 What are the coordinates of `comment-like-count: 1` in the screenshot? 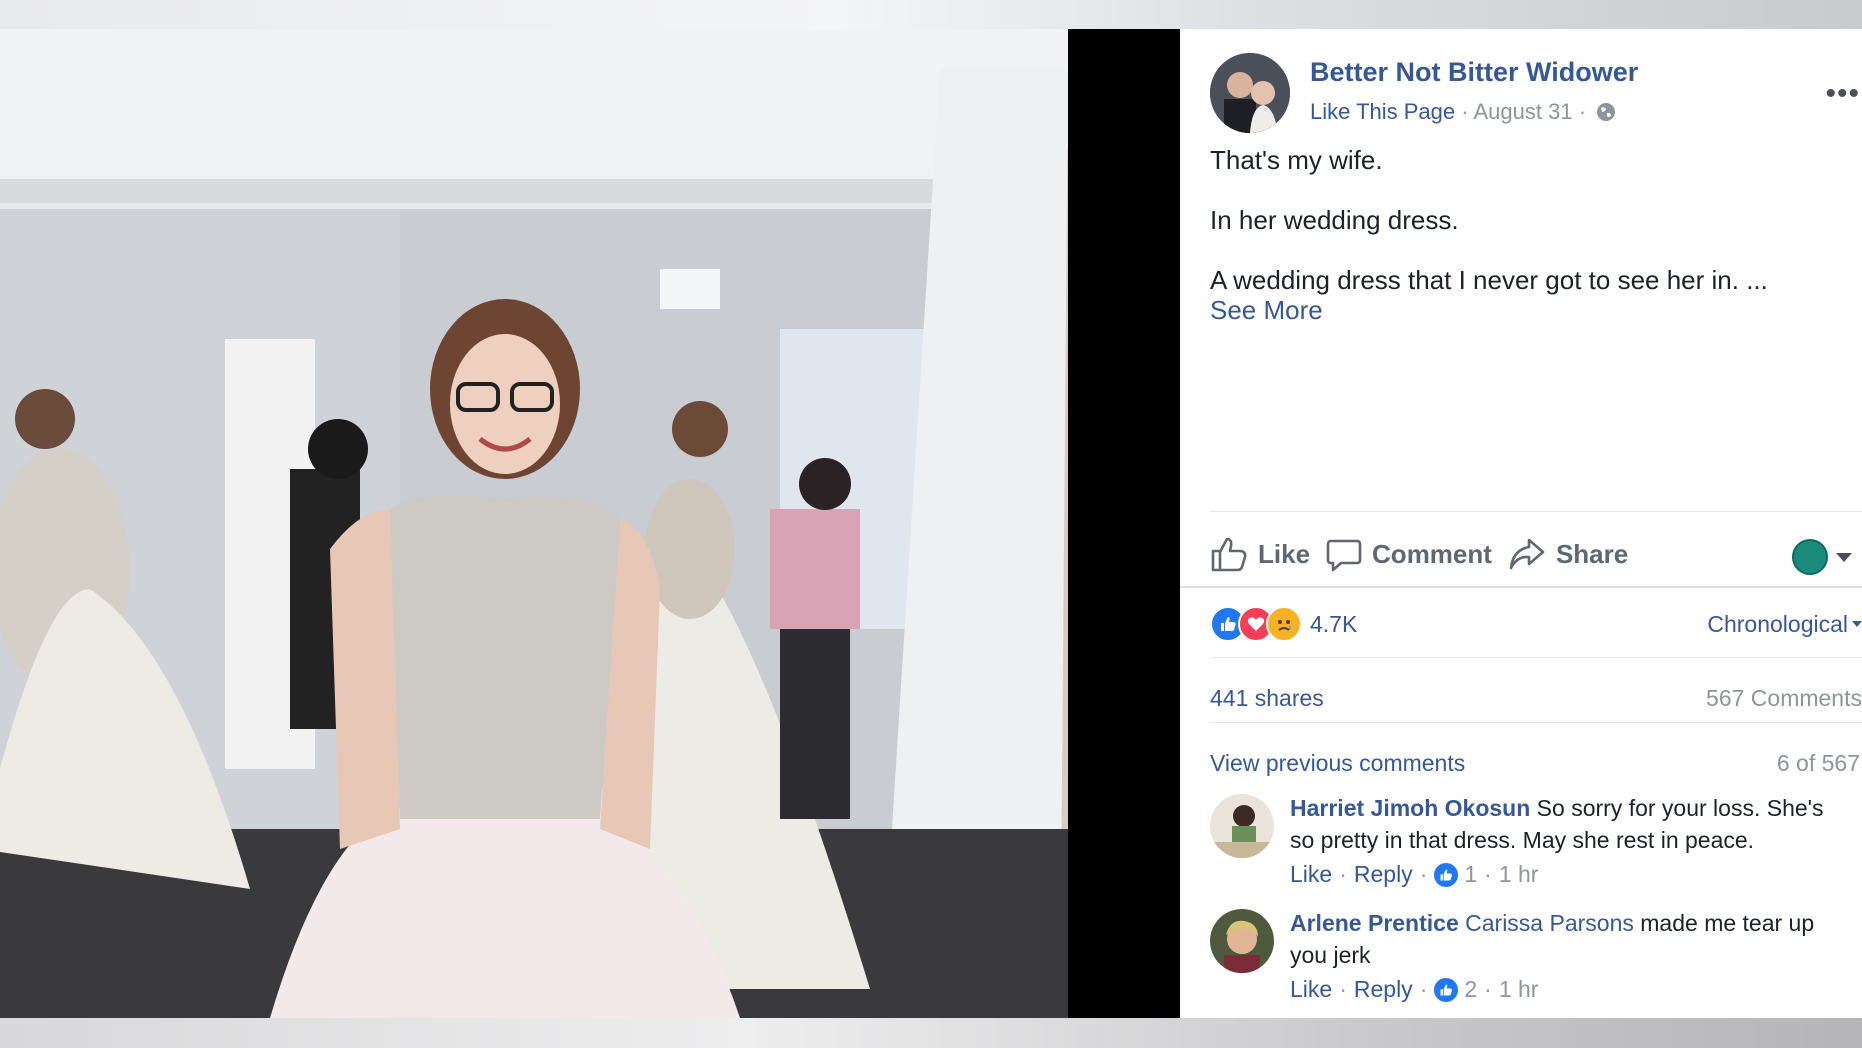 It's located at (1470, 874).